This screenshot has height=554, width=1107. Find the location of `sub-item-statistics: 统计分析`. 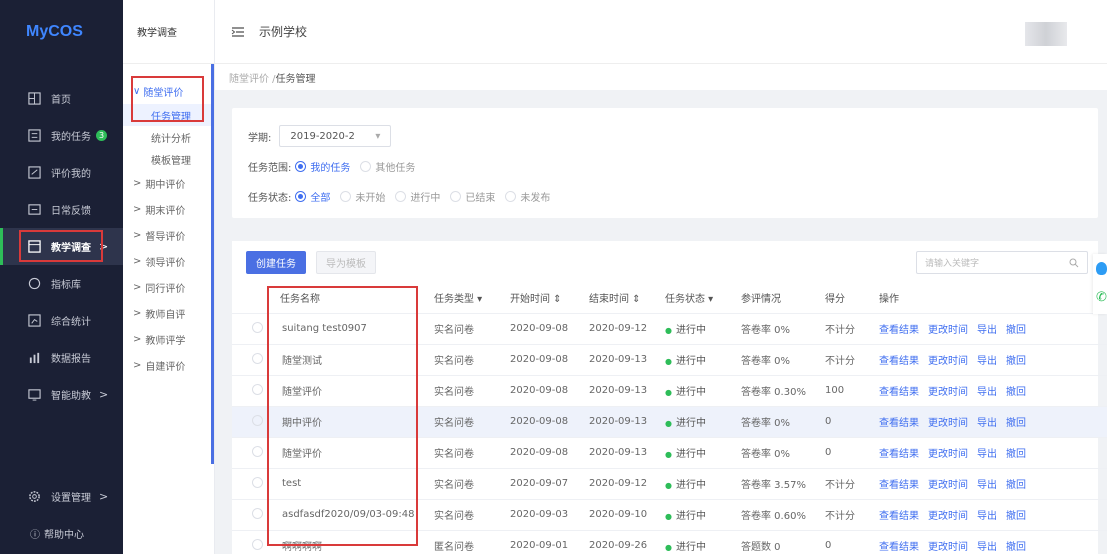

sub-item-statistics: 统计分析 is located at coordinates (168, 137).